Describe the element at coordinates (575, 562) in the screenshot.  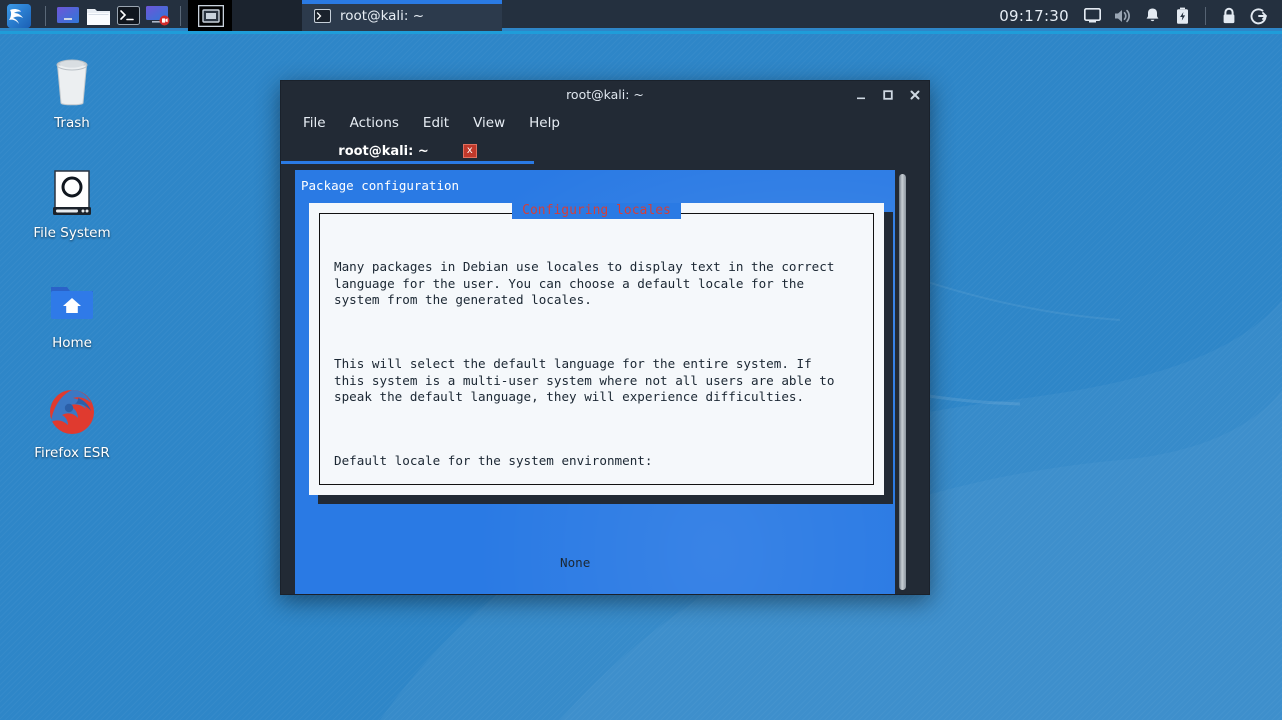
I see `locale-option-label: None` at that location.